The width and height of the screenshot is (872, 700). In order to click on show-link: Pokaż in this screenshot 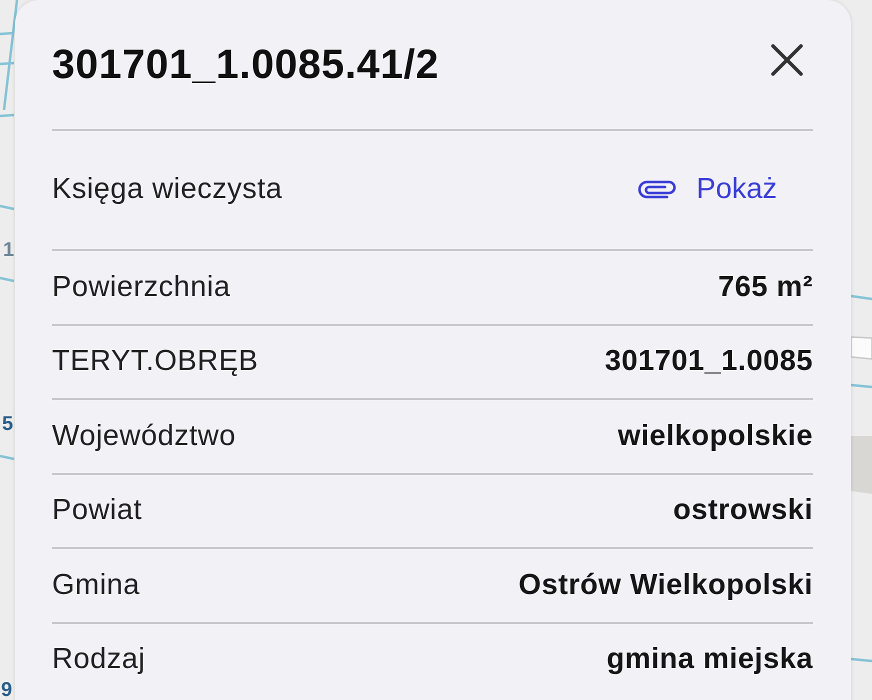, I will do `click(707, 190)`.